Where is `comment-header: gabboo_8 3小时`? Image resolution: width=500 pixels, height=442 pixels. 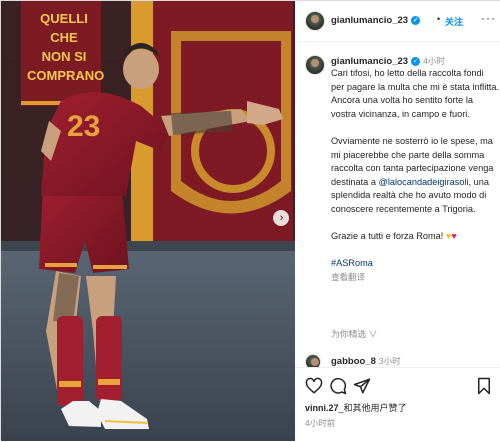
comment-header: gabboo_8 3小时 is located at coordinates (366, 361).